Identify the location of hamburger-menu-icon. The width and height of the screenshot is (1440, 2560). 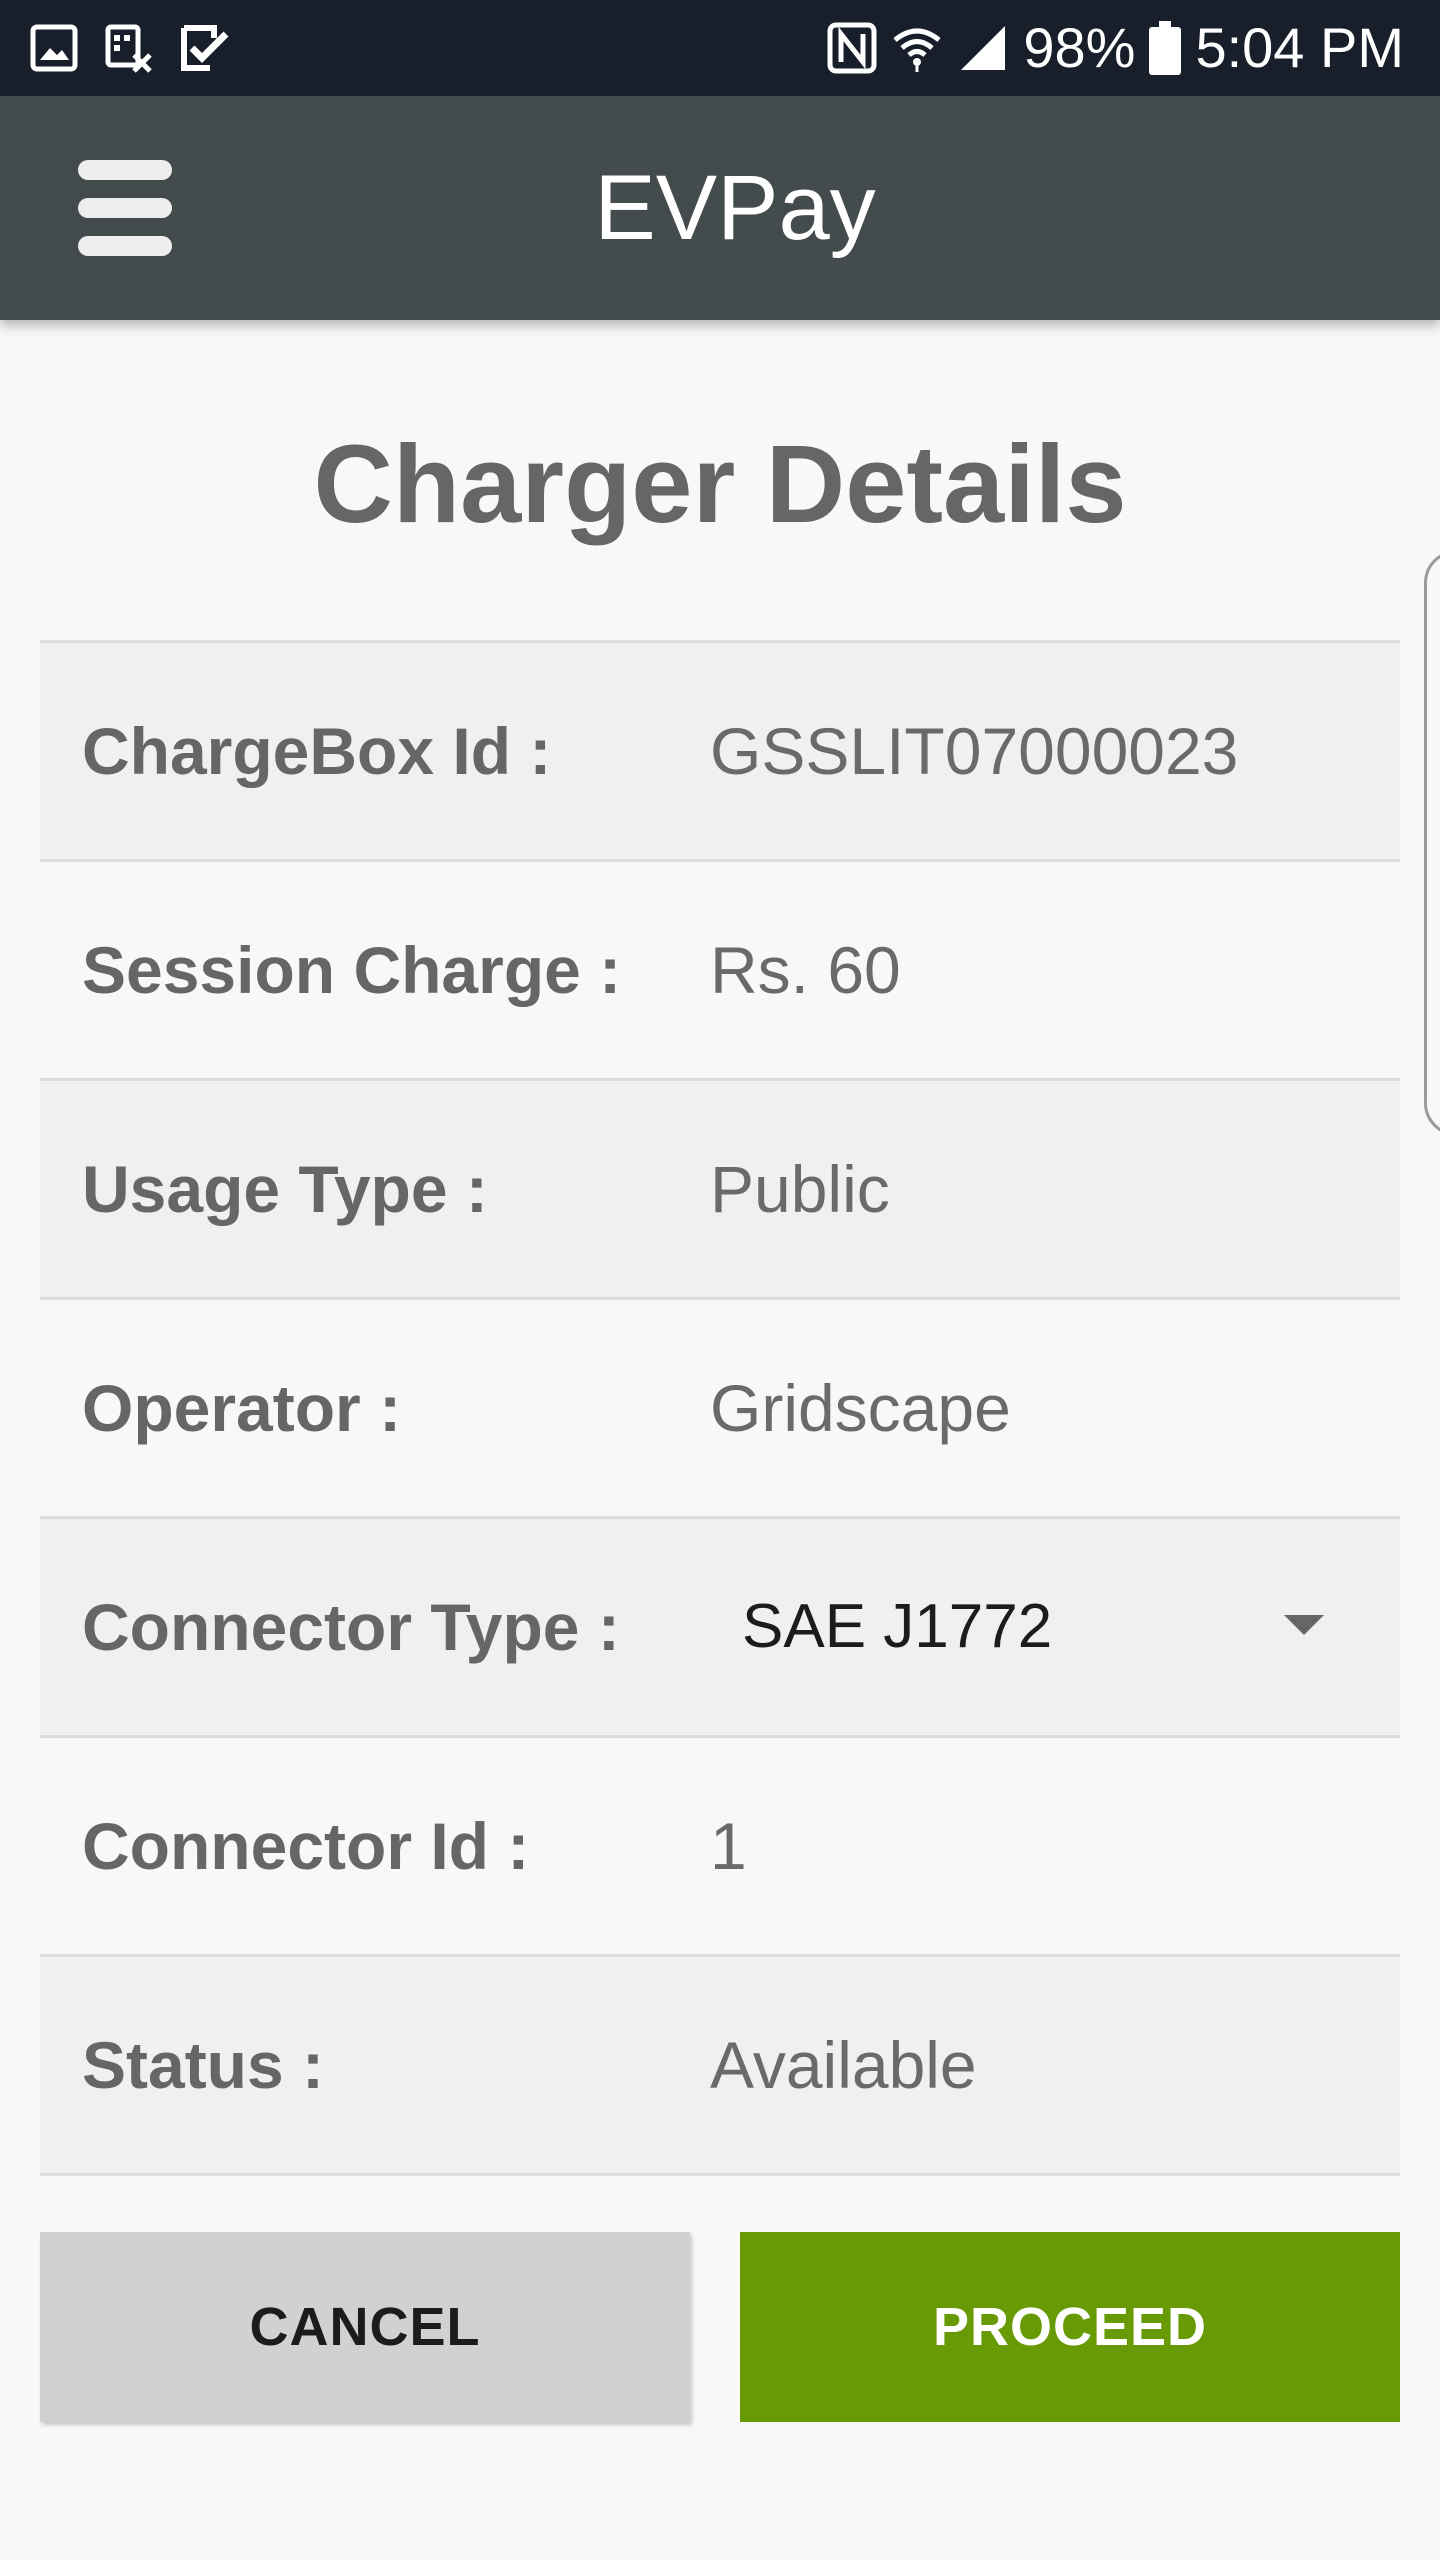
(125, 208).